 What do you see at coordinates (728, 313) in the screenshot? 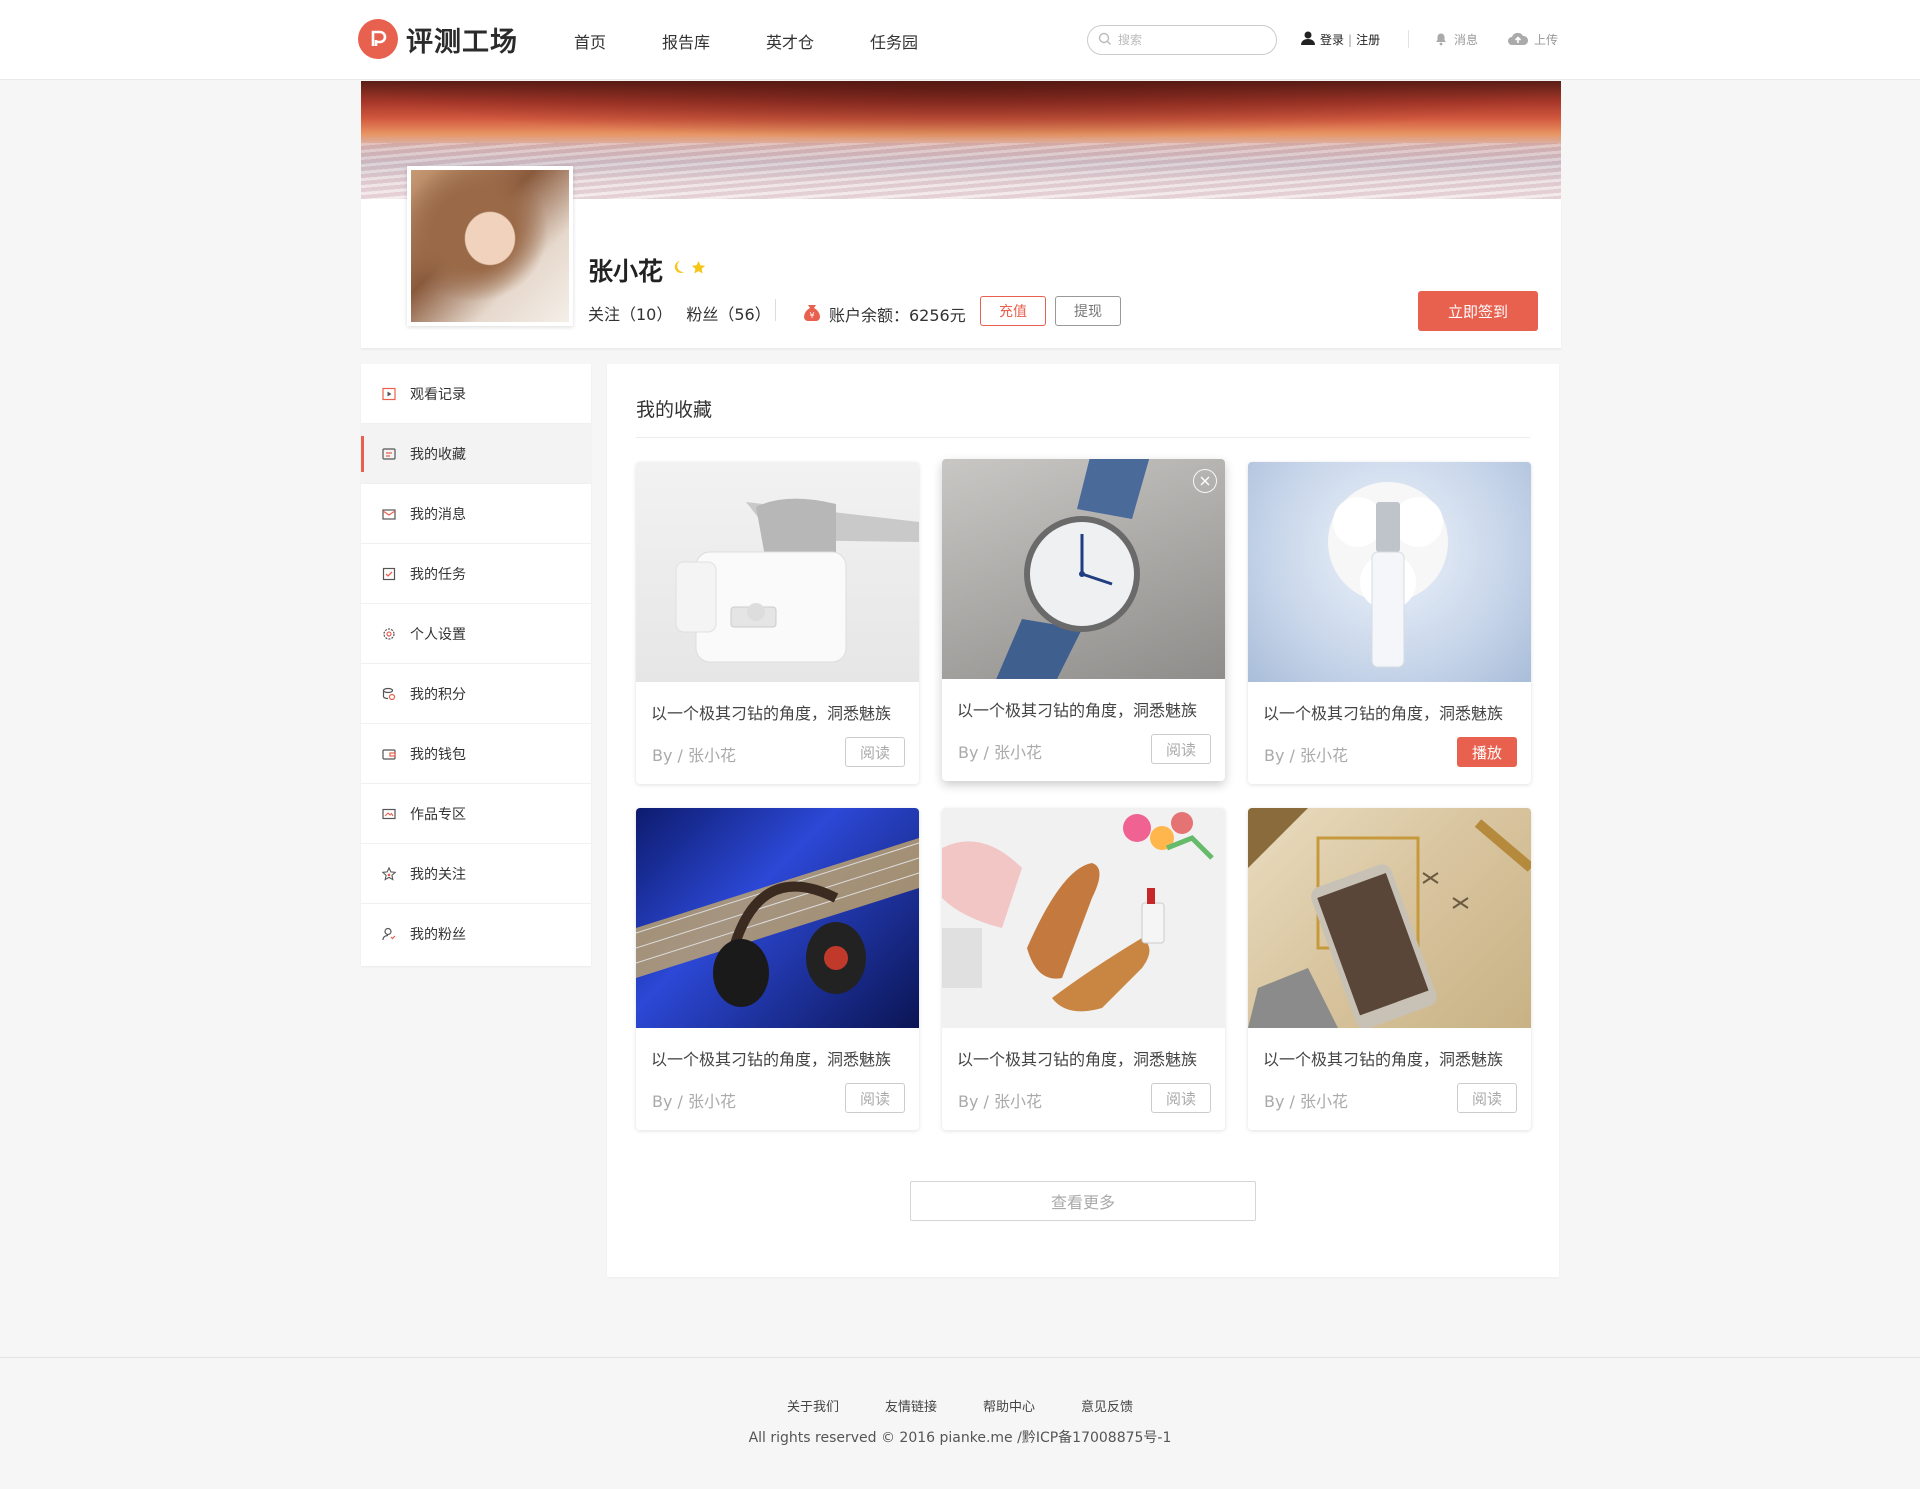
I see `fans-count: 粉丝（56）` at bounding box center [728, 313].